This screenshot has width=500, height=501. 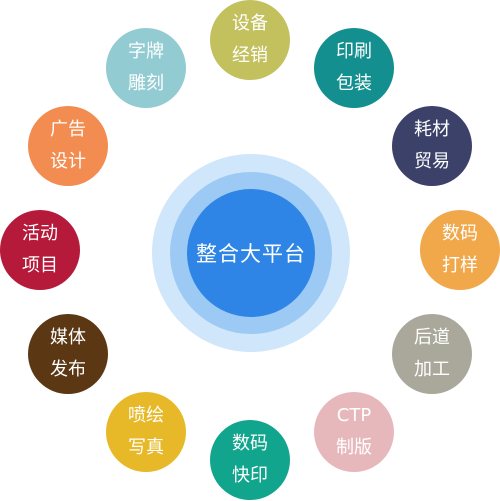 I want to click on node-event-projects: 活动 项目, so click(x=40, y=250).